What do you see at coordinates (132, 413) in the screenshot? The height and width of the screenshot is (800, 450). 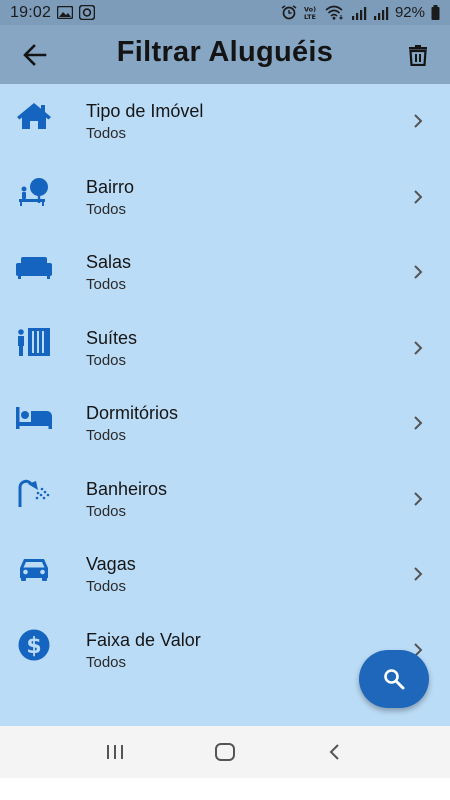 I see `filter-label: Dormitórios` at bounding box center [132, 413].